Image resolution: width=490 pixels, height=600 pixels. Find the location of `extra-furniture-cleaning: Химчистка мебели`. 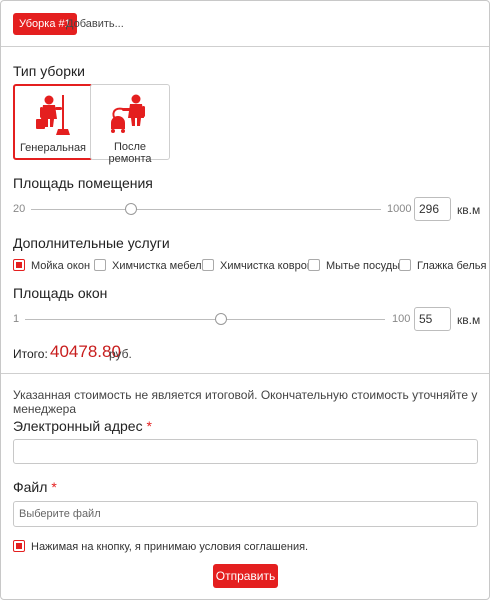

extra-furniture-cleaning: Химчистка мебели is located at coordinates (151, 266).